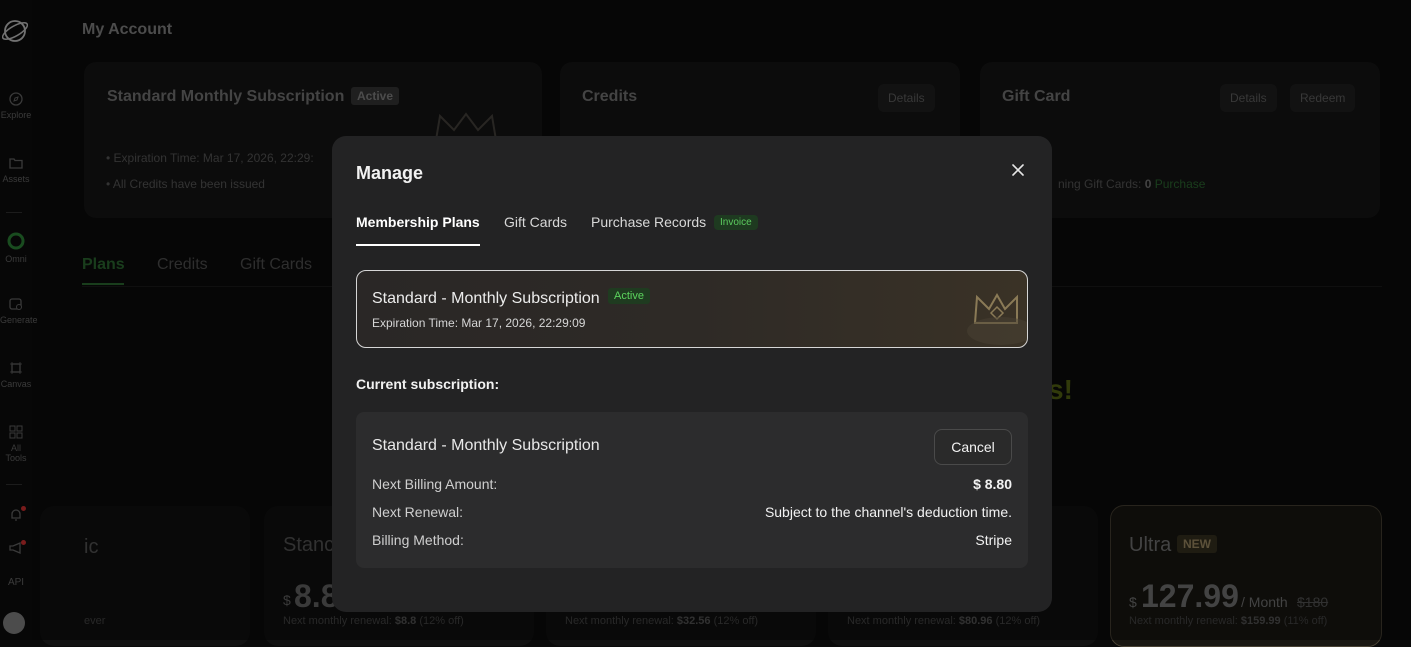 The width and height of the screenshot is (1411, 647). I want to click on next-renewal-label: Next Renewal:, so click(418, 512).